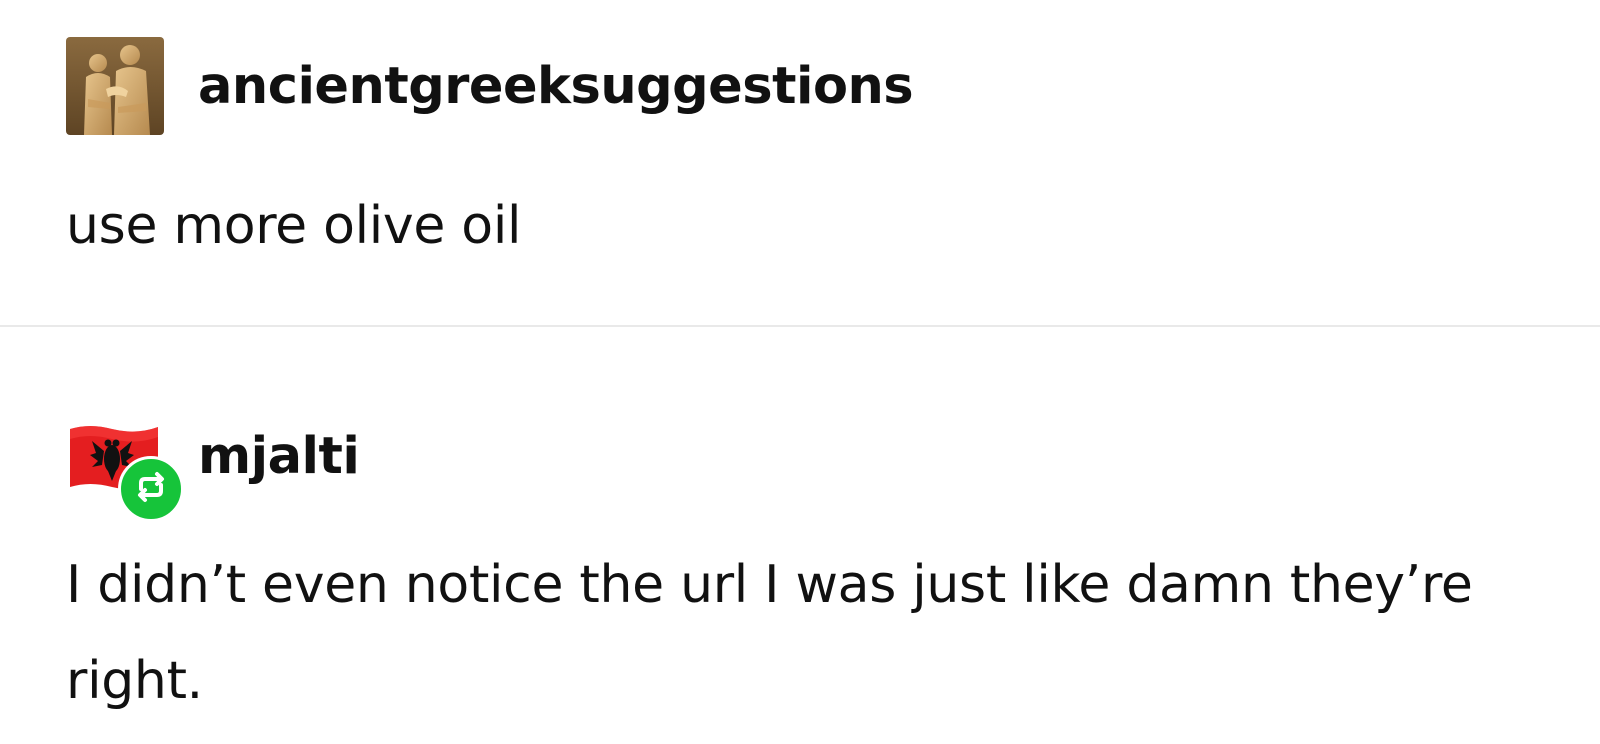 This screenshot has height=744, width=1600. I want to click on post-header: ancientgreeksuggestions, so click(490, 86).